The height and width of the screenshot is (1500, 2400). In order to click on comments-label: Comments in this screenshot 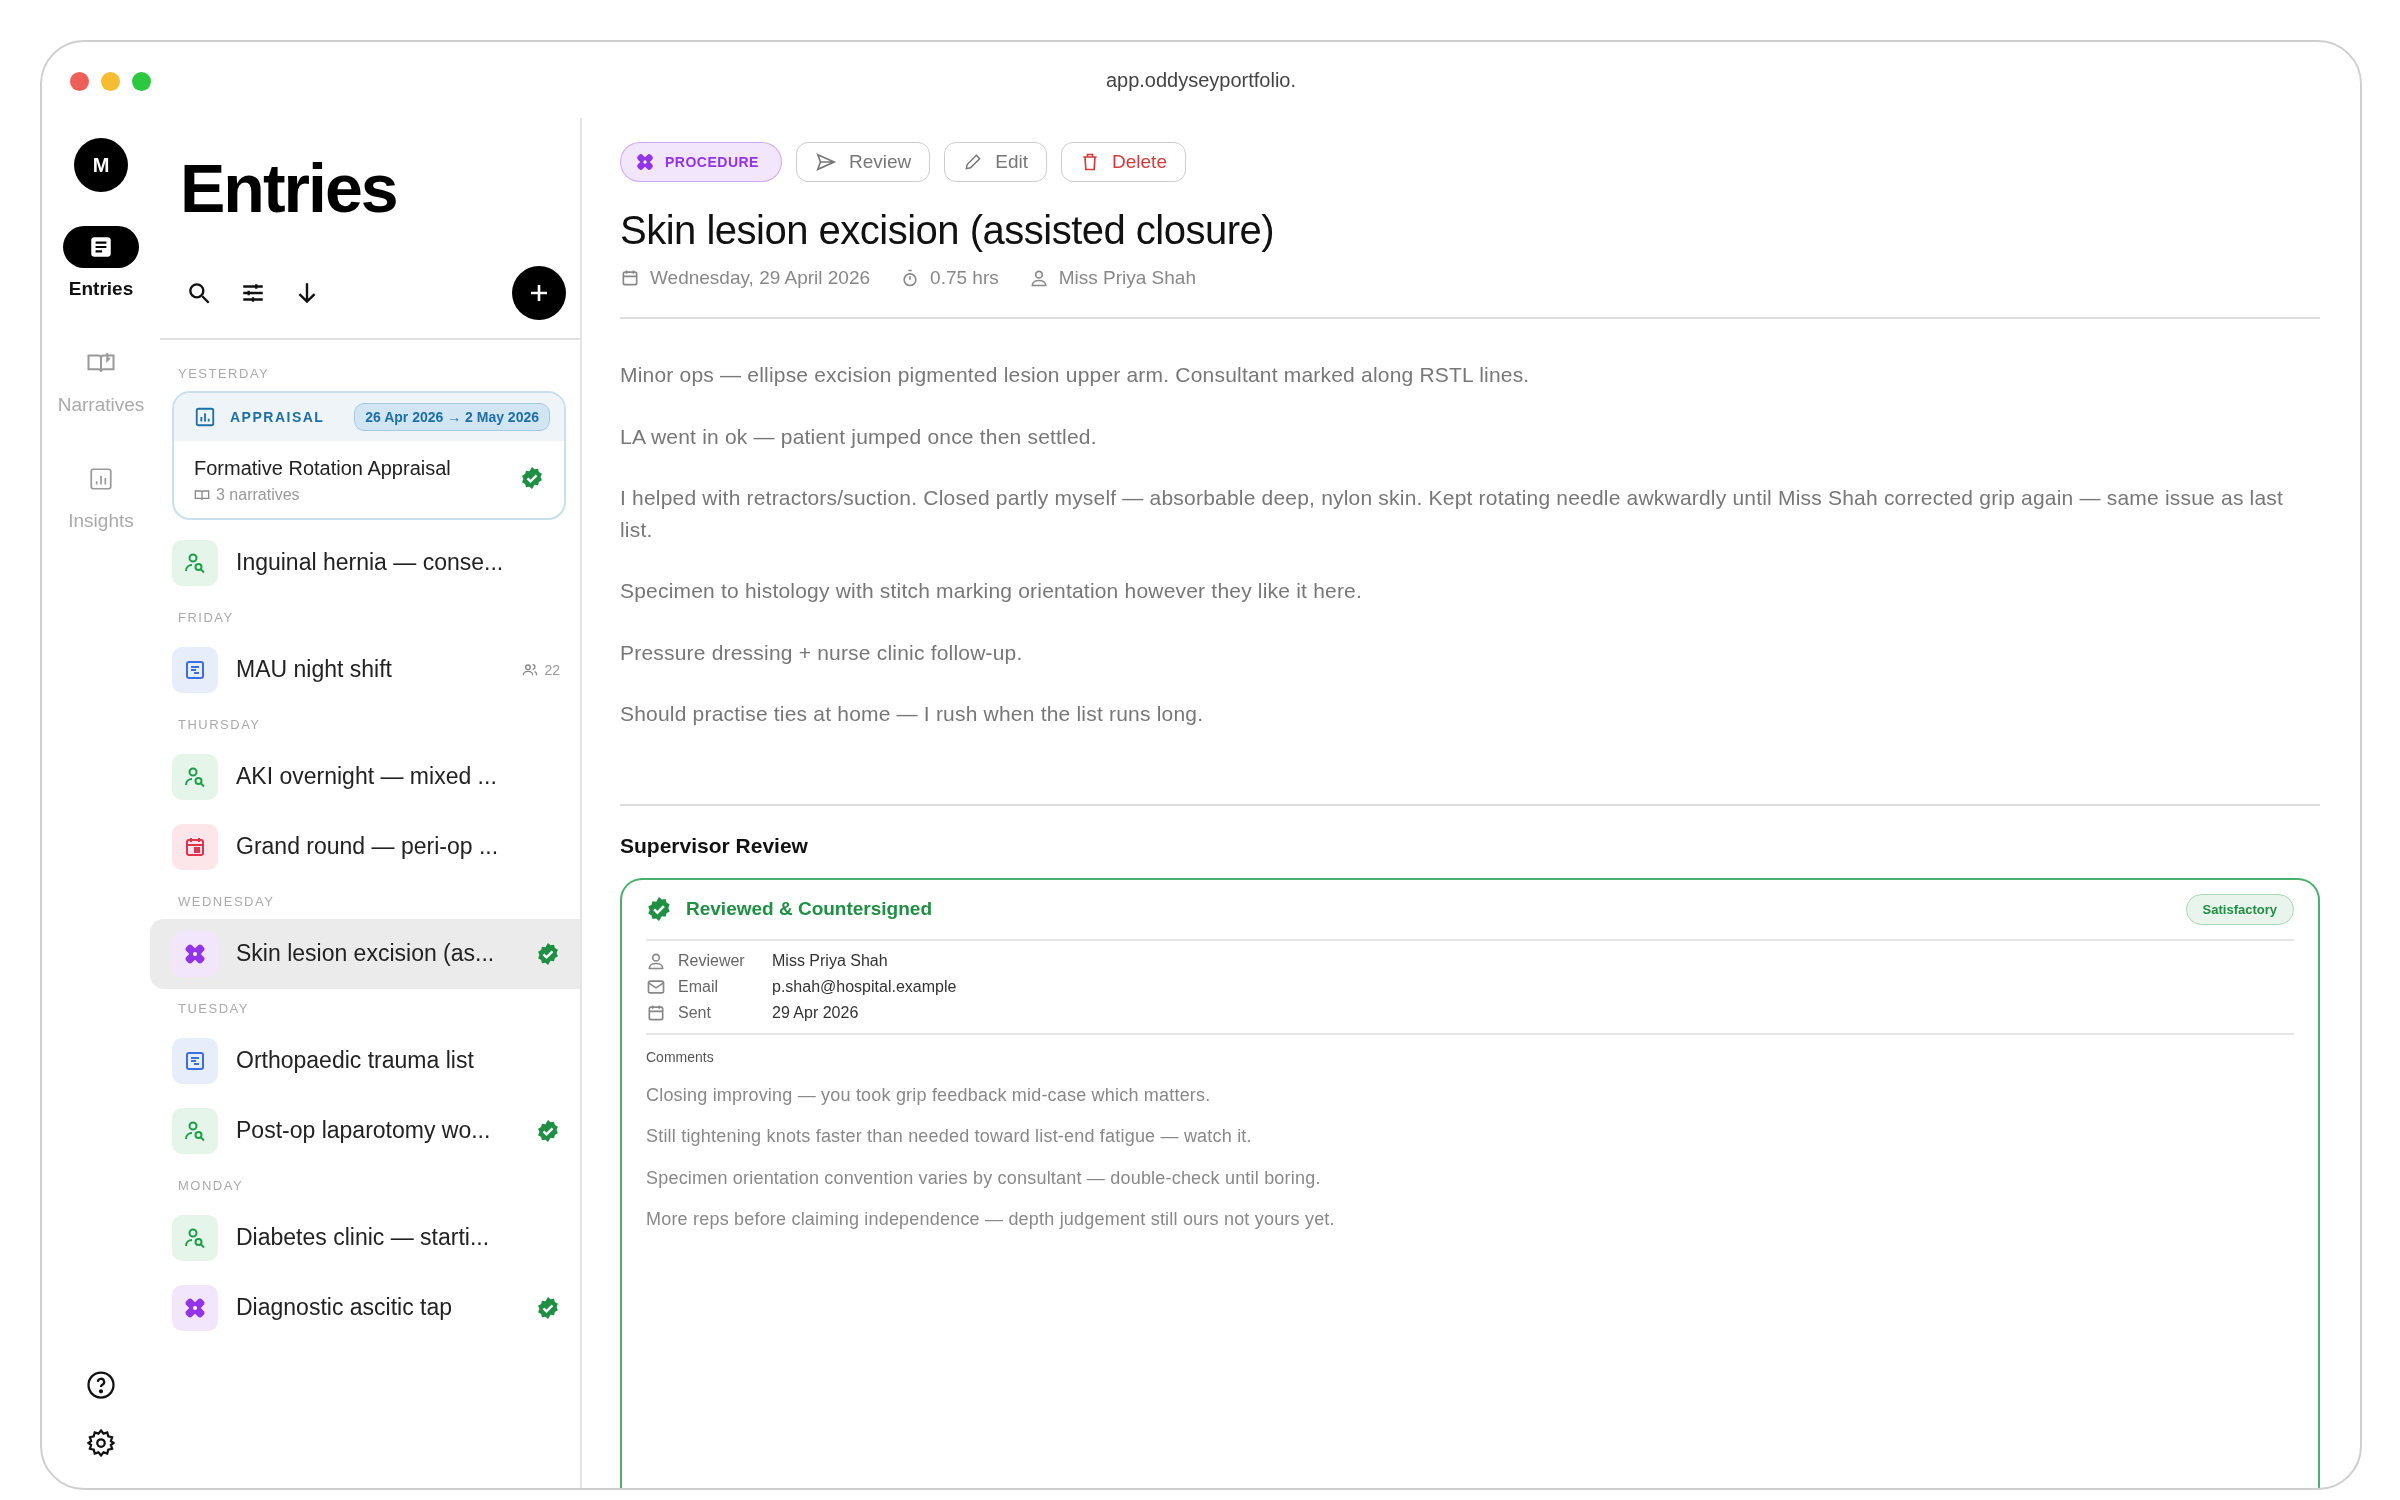, I will do `click(680, 1057)`.